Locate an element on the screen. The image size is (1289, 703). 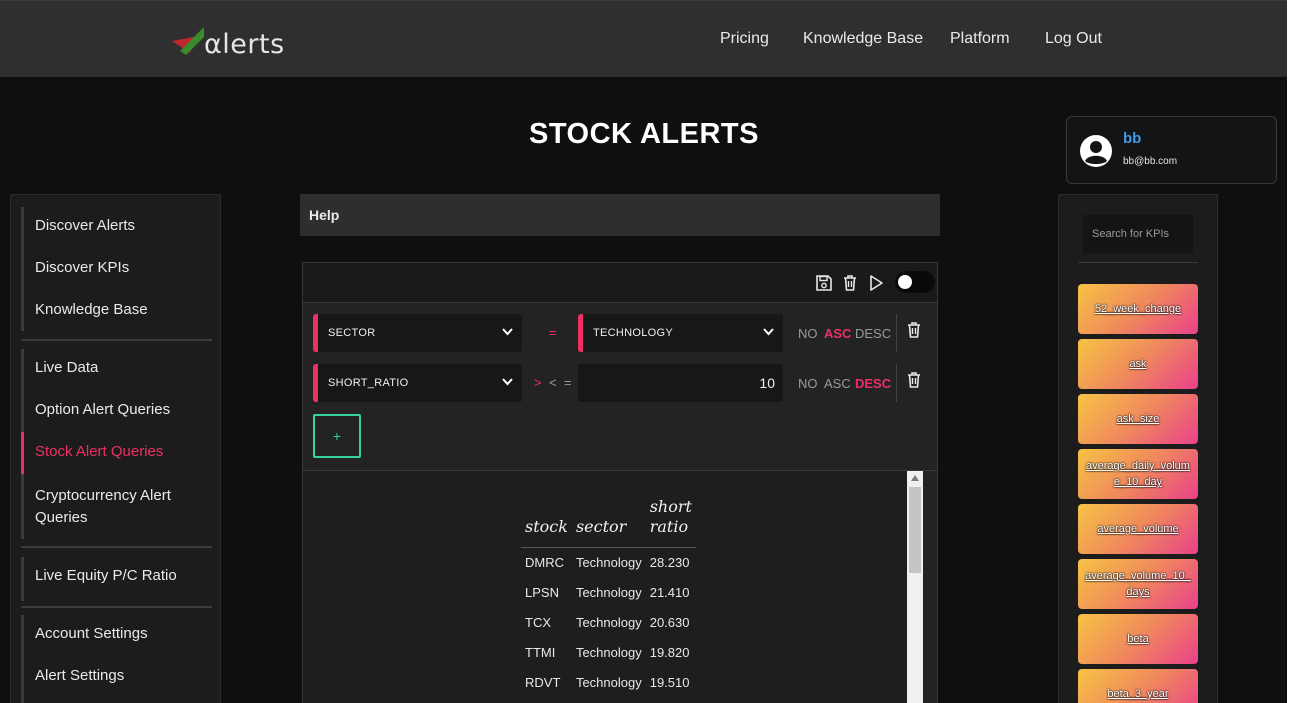
cell-stock: TTMI is located at coordinates (540, 652).